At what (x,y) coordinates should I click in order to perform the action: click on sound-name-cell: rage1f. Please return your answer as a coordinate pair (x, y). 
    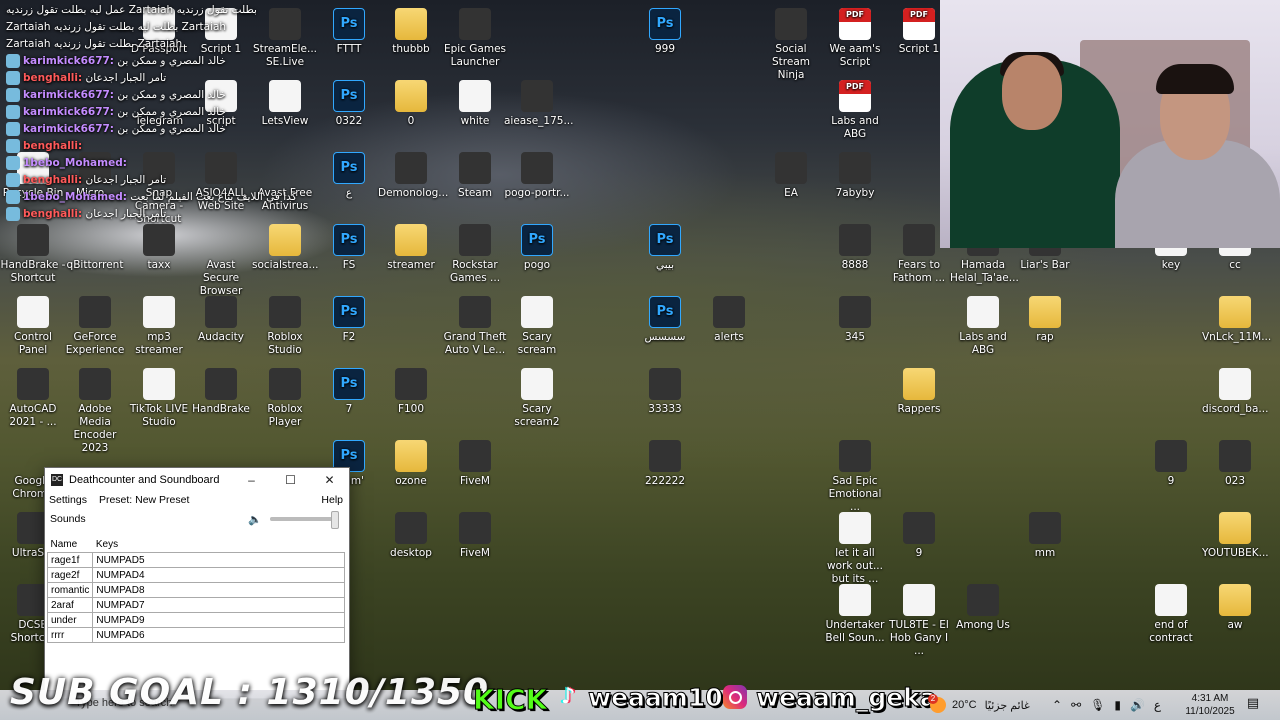
    Looking at the image, I should click on (70, 560).